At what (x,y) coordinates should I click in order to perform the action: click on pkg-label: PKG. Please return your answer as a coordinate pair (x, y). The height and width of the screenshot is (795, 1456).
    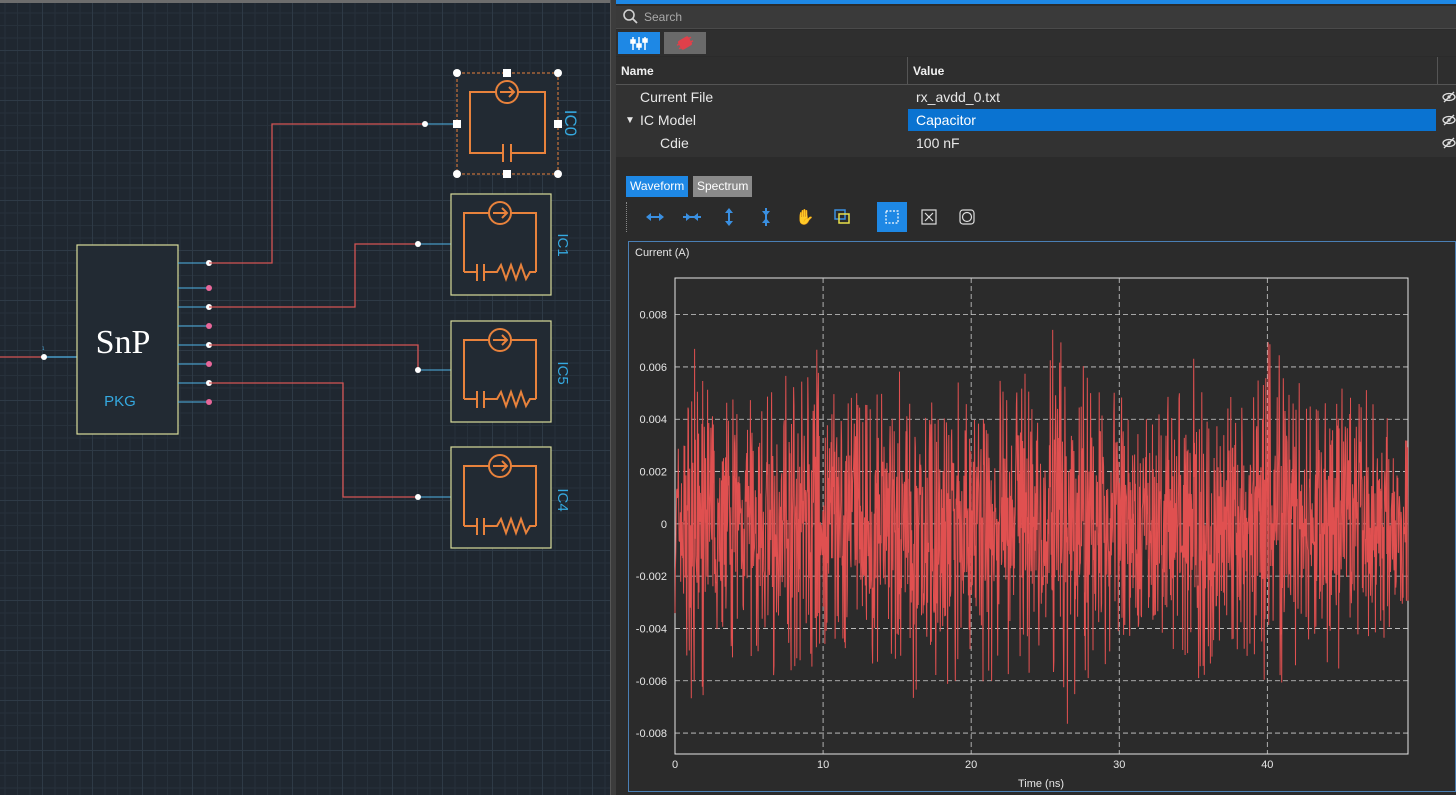
    Looking at the image, I should click on (120, 401).